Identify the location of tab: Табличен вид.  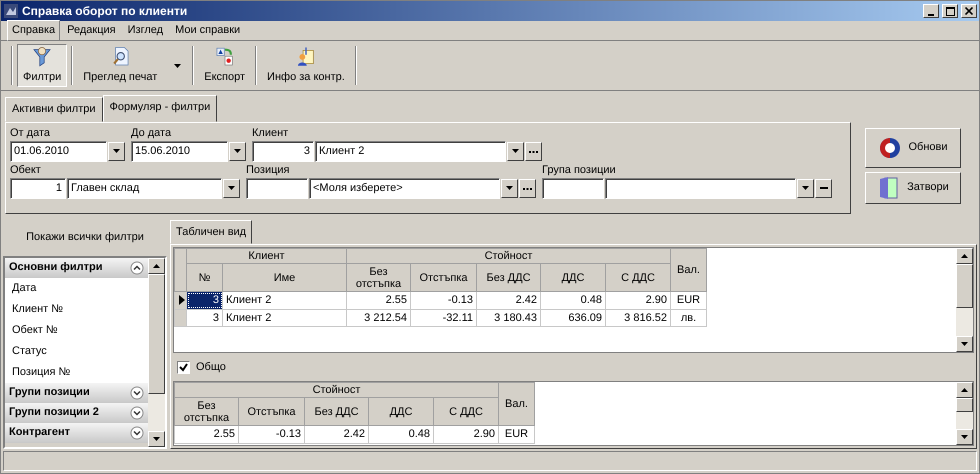
(211, 232).